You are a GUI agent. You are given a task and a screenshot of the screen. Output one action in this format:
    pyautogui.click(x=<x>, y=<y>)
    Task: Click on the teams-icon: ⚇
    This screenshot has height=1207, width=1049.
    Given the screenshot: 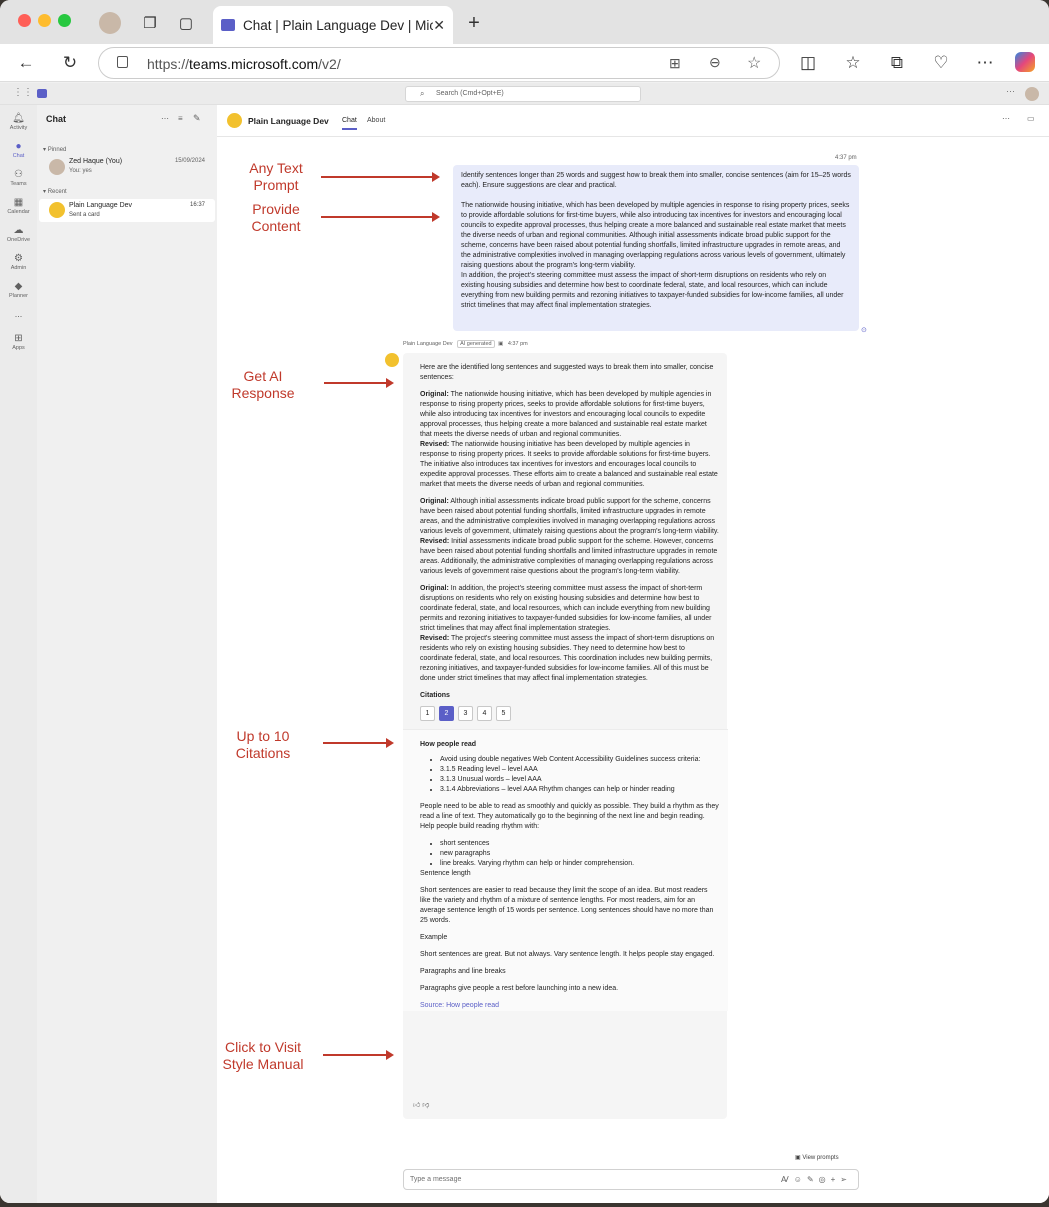 What is the action you would take?
    pyautogui.click(x=18, y=174)
    